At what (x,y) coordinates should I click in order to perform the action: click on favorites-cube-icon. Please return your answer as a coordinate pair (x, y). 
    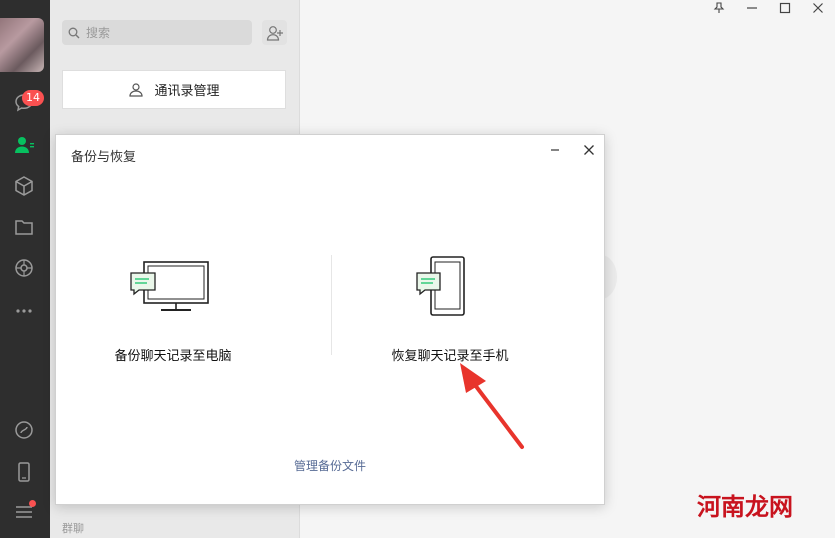
    Looking at the image, I should click on (24, 186).